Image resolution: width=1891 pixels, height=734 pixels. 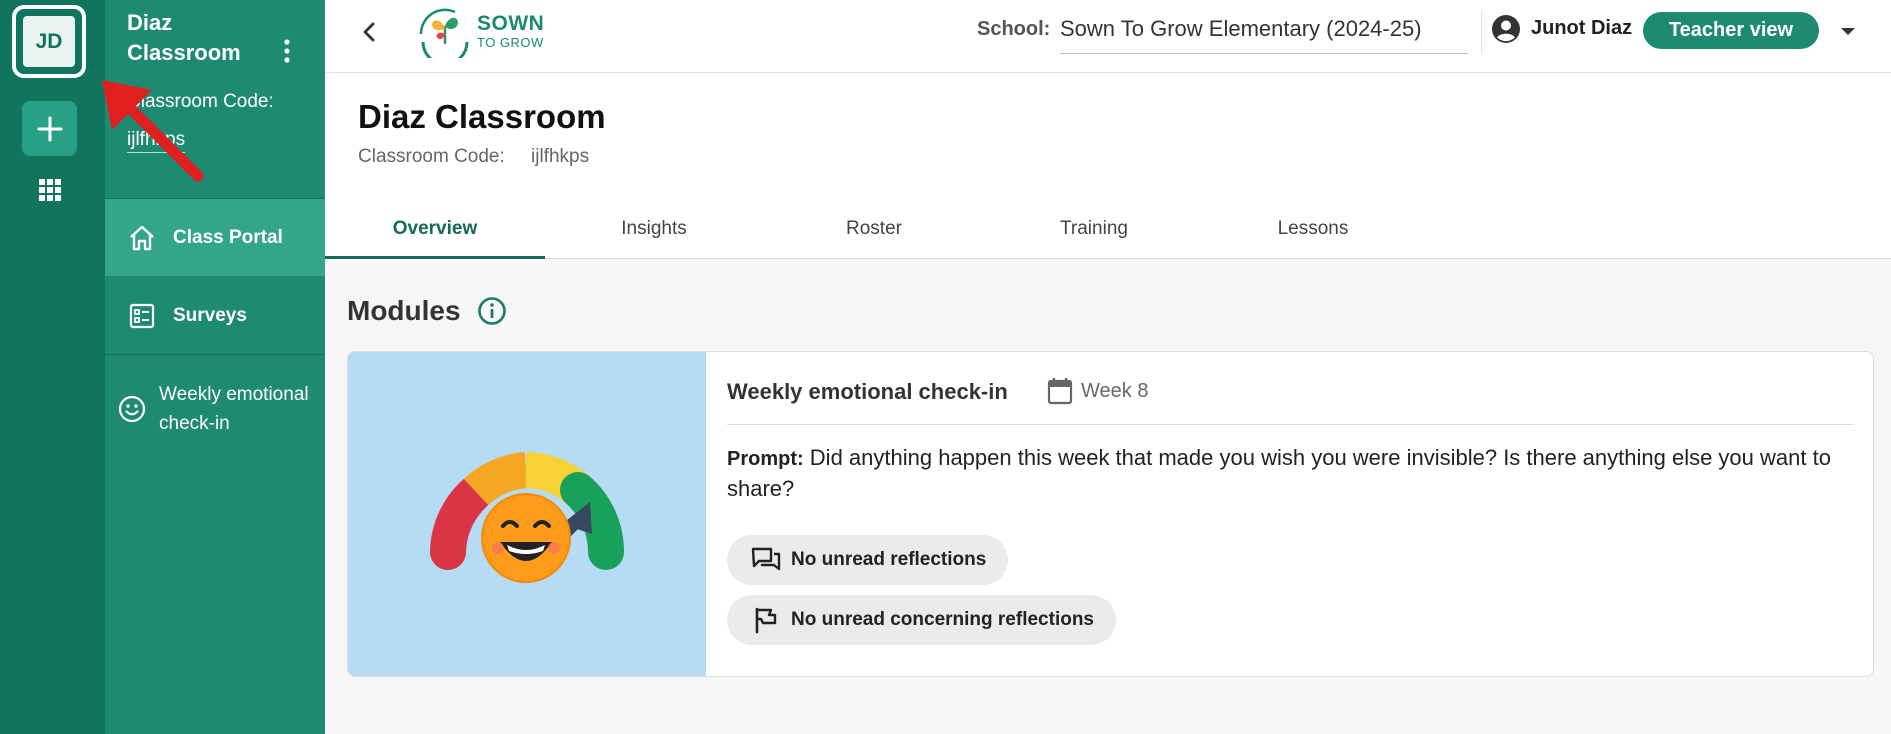 What do you see at coordinates (1481, 32) in the screenshot?
I see `header-divider` at bounding box center [1481, 32].